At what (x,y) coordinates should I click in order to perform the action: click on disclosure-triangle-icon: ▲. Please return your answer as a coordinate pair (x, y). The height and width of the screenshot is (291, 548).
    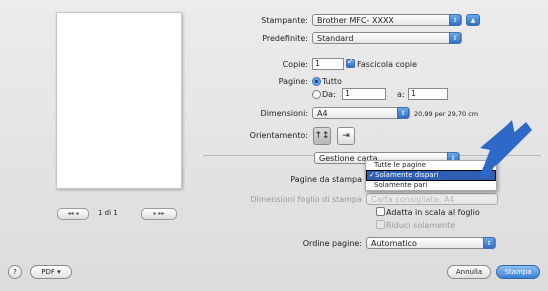
    Looking at the image, I should click on (473, 20).